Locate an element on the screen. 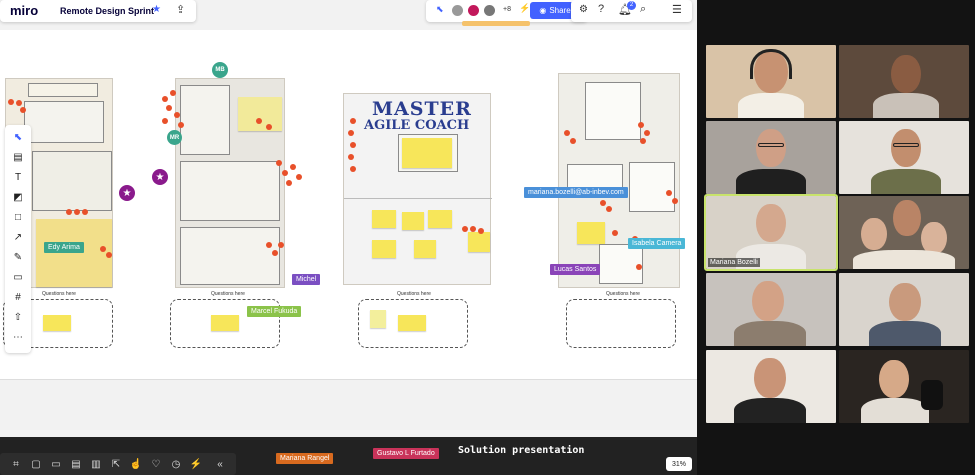  cursor-icon: ⬉ is located at coordinates (440, 9).